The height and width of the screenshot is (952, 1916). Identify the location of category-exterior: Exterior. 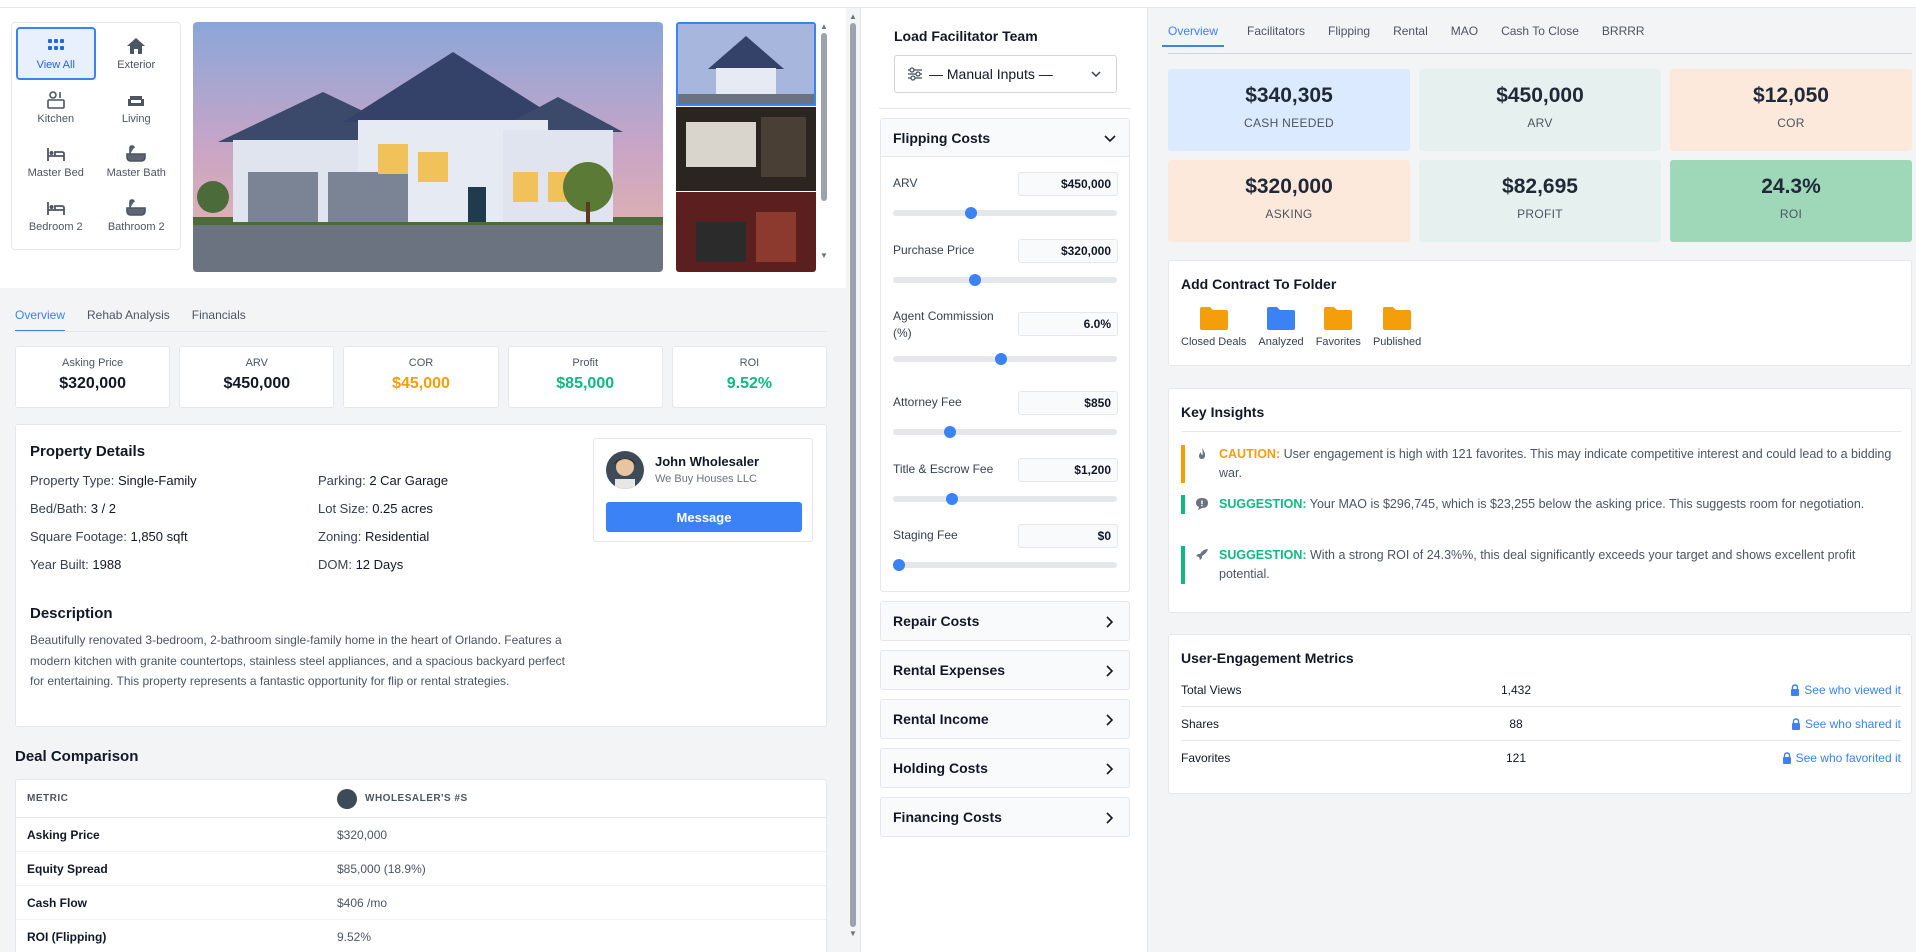
(137, 53).